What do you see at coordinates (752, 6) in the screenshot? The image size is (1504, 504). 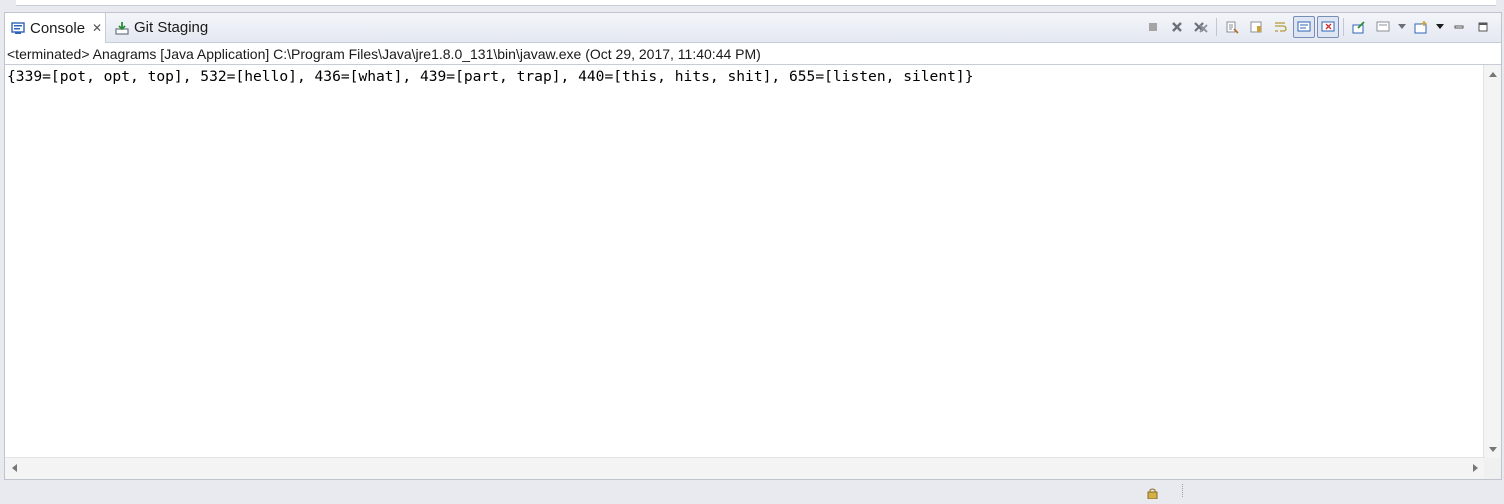 I see `editor-area-edge` at bounding box center [752, 6].